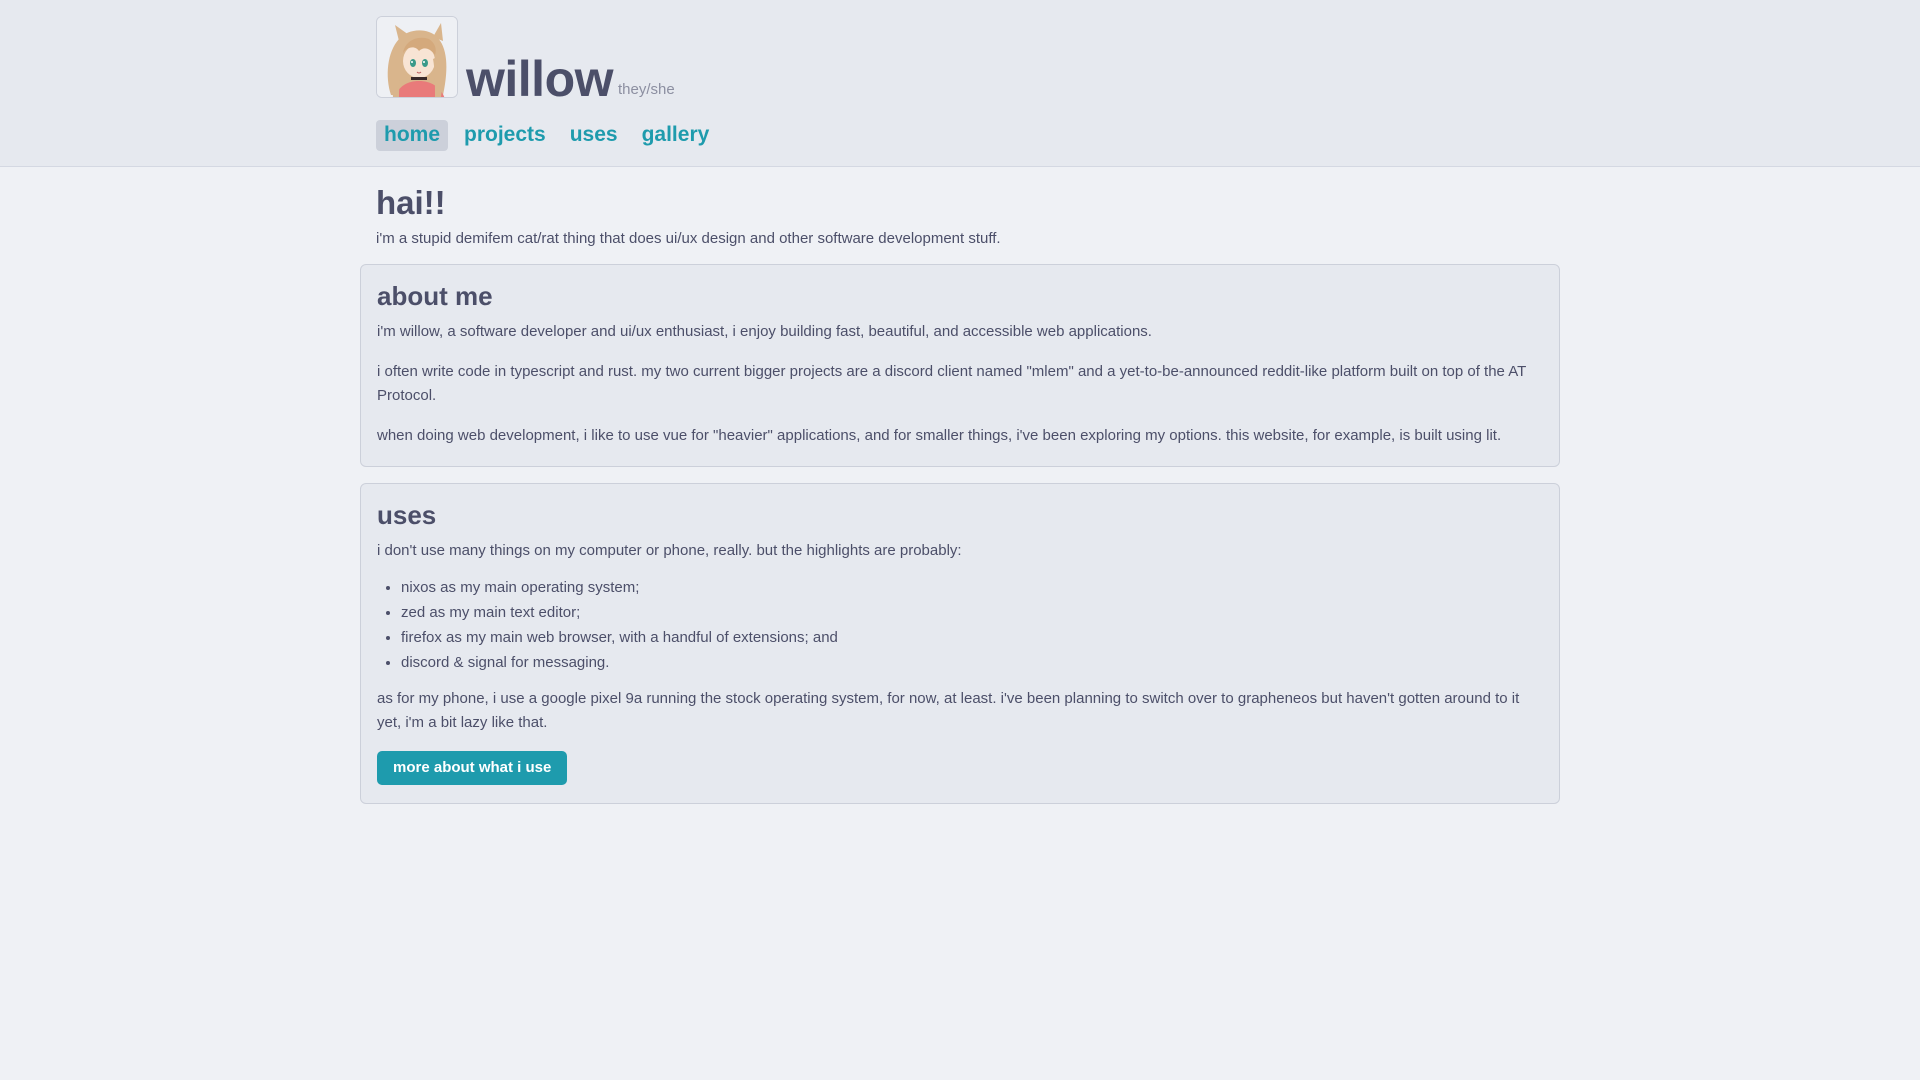  What do you see at coordinates (676, 135) in the screenshot?
I see `nav-link-gallery: gallery` at bounding box center [676, 135].